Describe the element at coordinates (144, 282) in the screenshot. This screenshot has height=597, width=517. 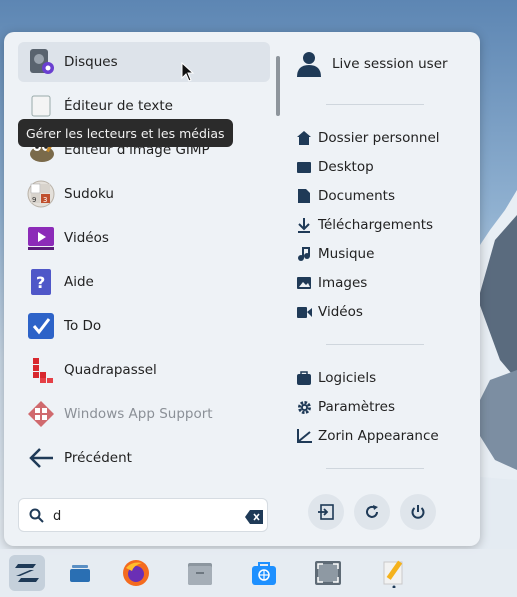
I see `app-item-aide: ? Aide` at that location.